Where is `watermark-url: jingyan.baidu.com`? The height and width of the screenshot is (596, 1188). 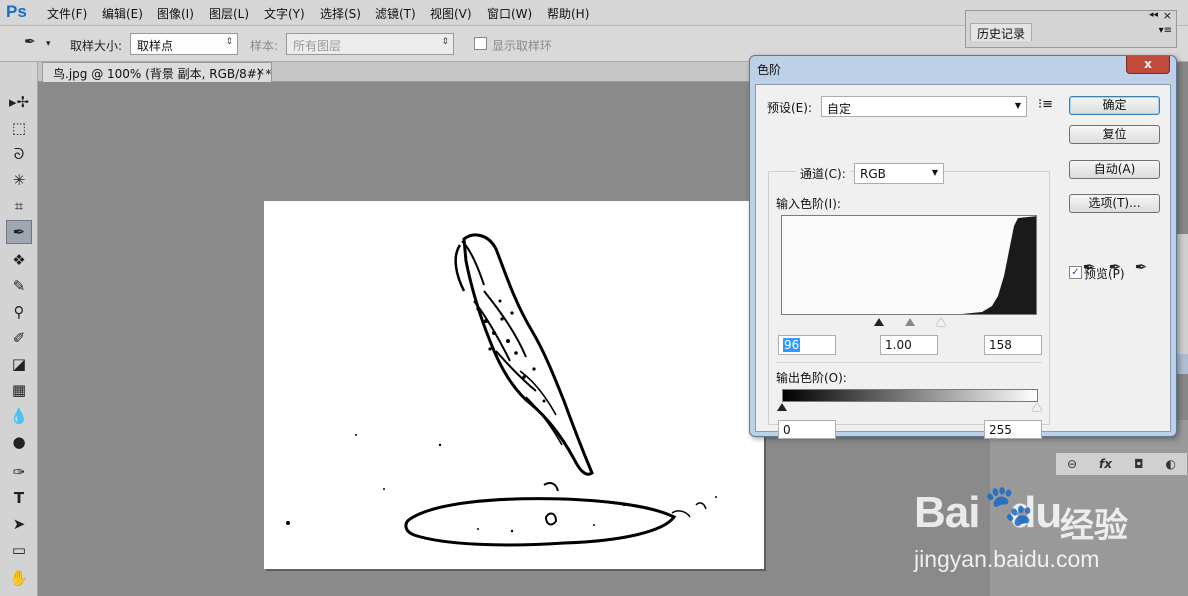 watermark-url: jingyan.baidu.com is located at coordinates (1007, 559).